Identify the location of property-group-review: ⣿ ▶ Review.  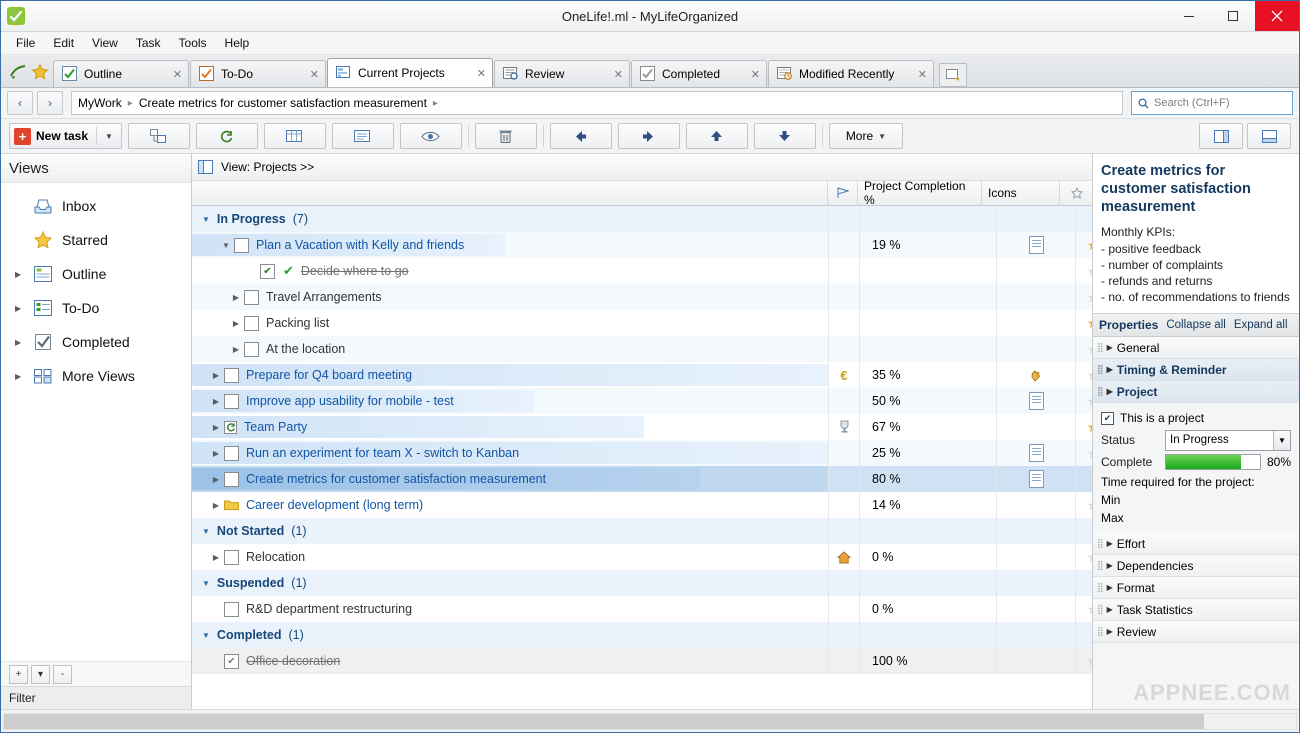
(1196, 632).